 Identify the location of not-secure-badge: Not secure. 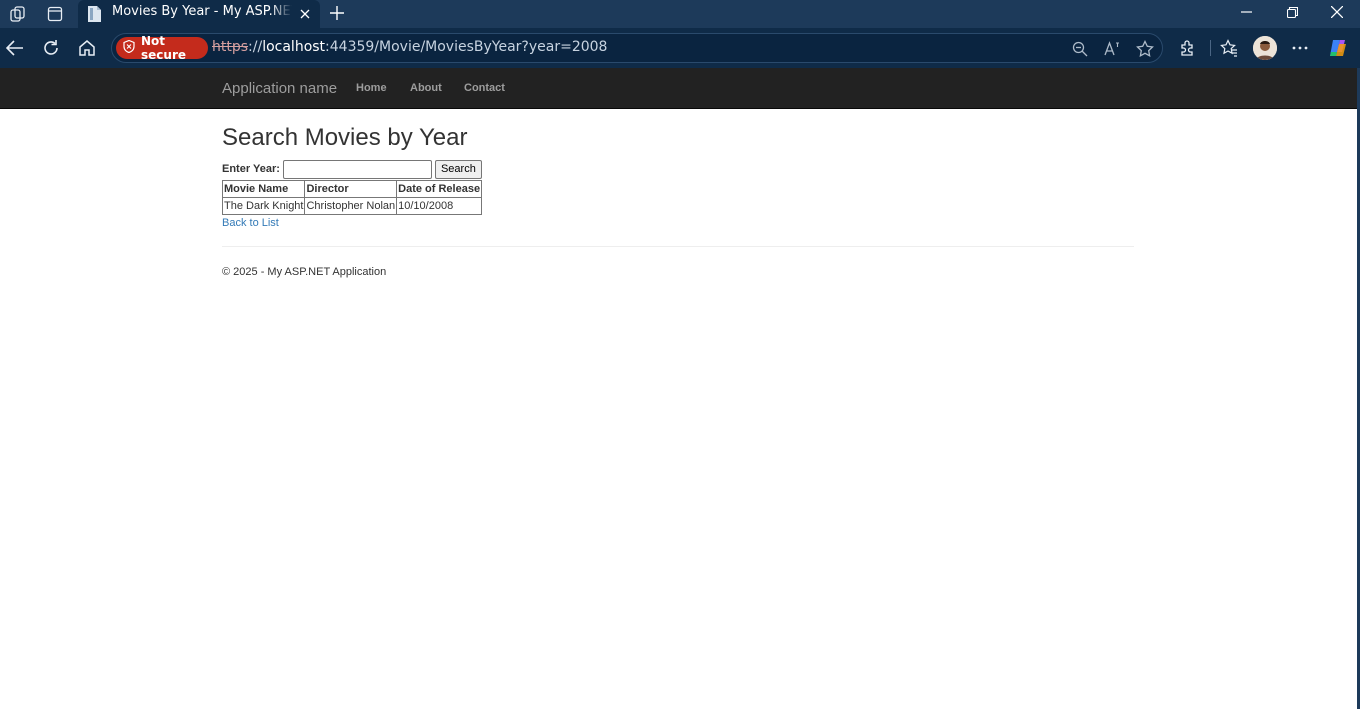
(162, 48).